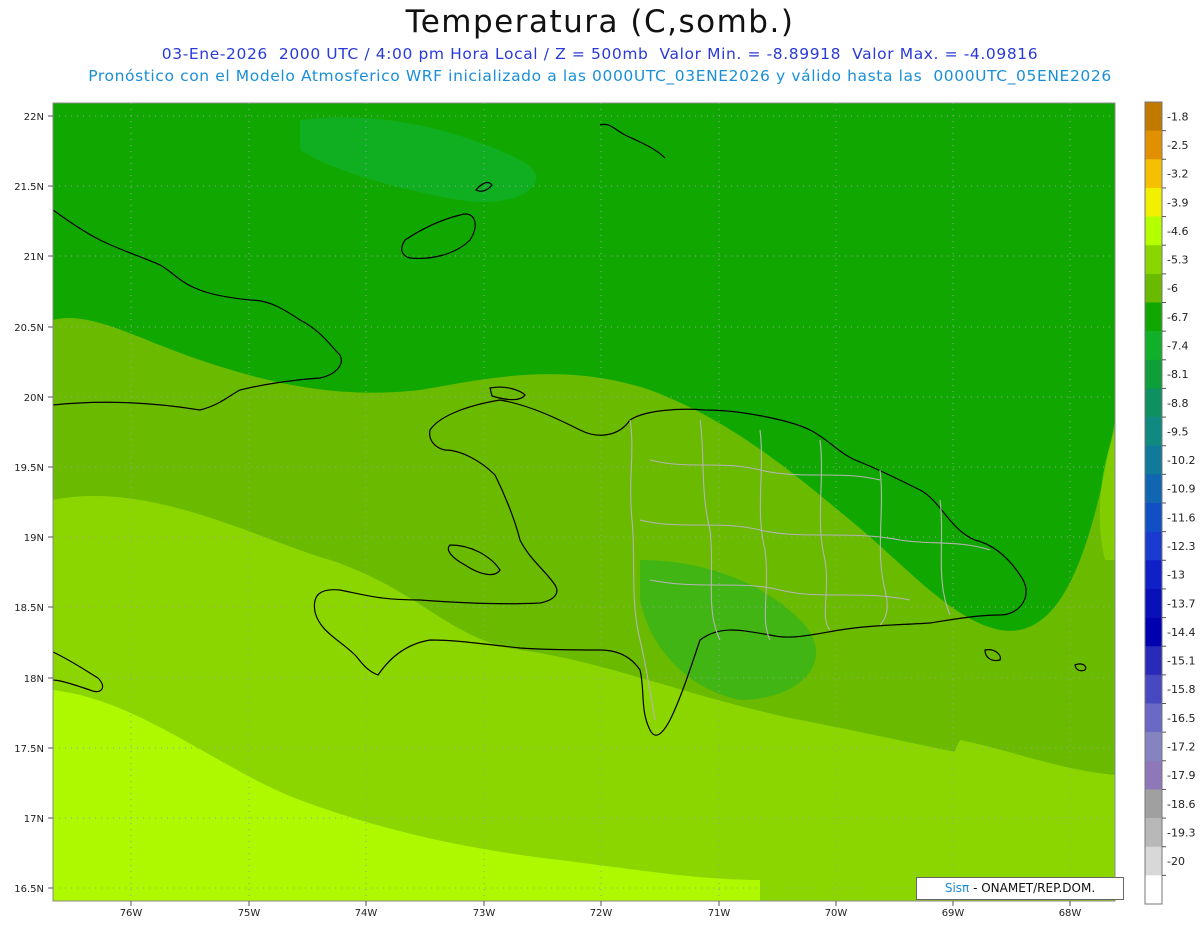 Image resolution: width=1200 pixels, height=927 pixels. What do you see at coordinates (1181, 661) in the screenshot?
I see `colorbar-label: -15.1` at bounding box center [1181, 661].